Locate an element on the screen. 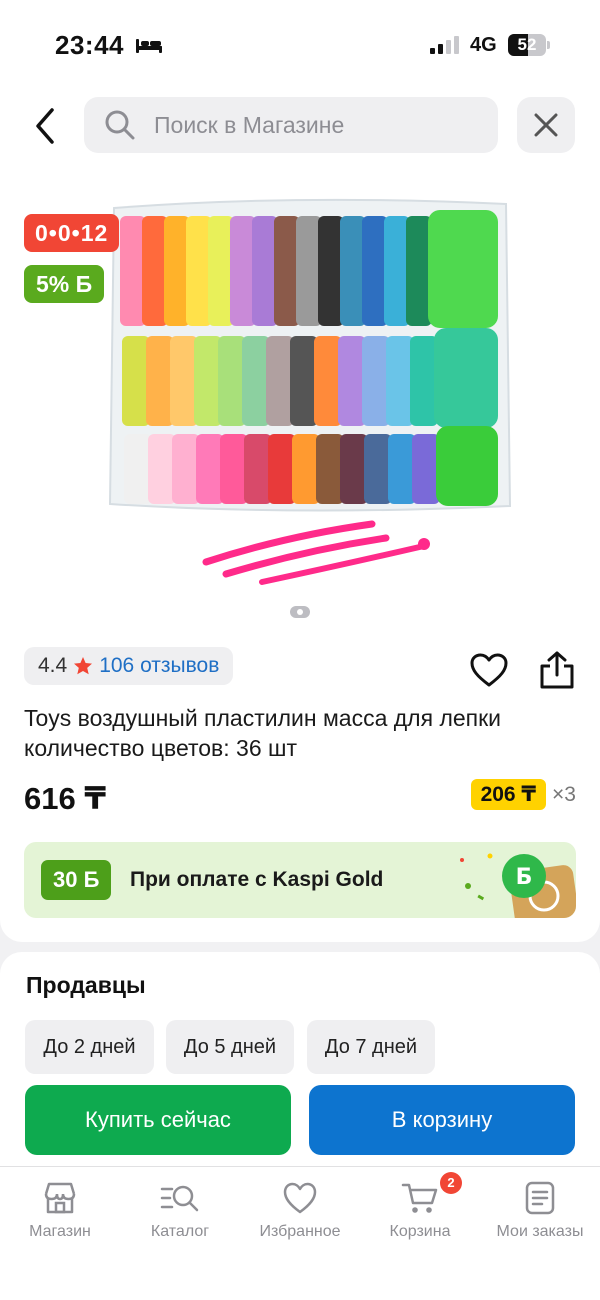 This screenshot has height=1300, width=600. nav-catalog: Каталог is located at coordinates (180, 1211).